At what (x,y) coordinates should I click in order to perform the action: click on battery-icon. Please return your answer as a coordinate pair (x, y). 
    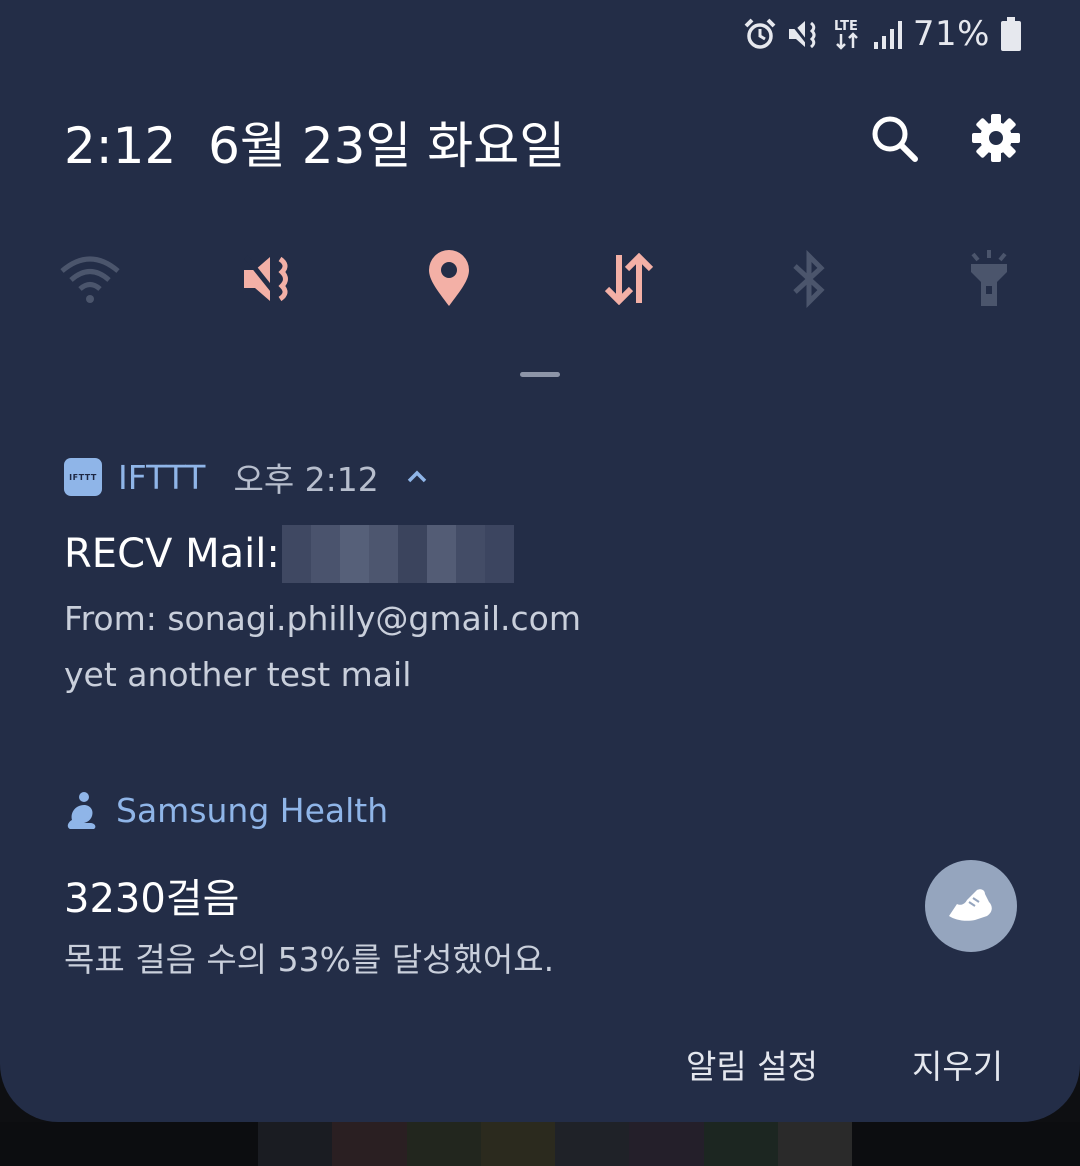
    Looking at the image, I should click on (1011, 34).